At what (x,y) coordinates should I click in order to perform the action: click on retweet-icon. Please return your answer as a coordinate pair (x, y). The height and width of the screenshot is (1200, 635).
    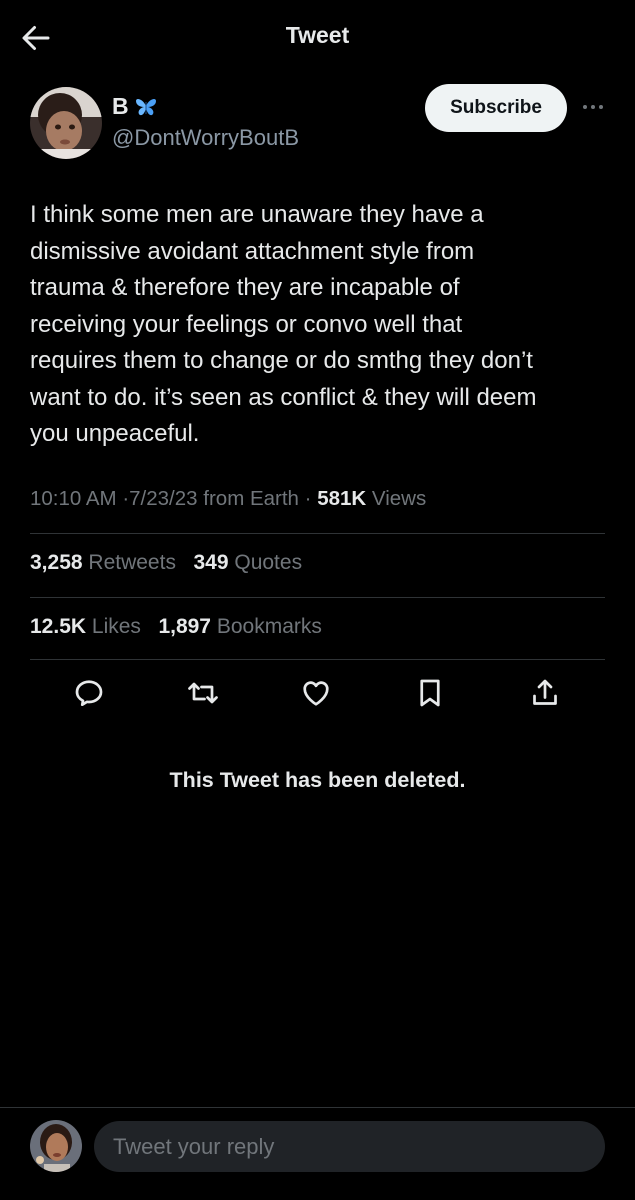
    Looking at the image, I should click on (203, 693).